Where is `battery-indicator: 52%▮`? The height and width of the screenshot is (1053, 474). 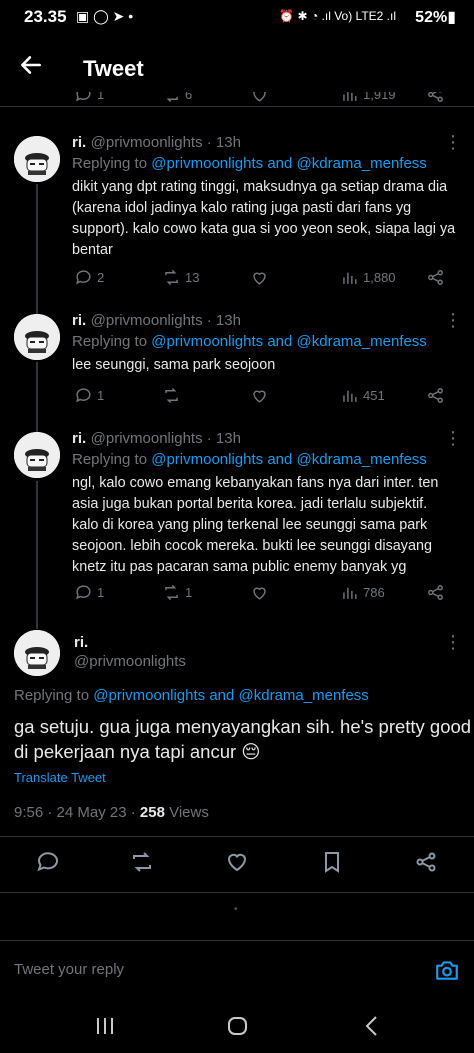 battery-indicator: 52%▮ is located at coordinates (435, 17).